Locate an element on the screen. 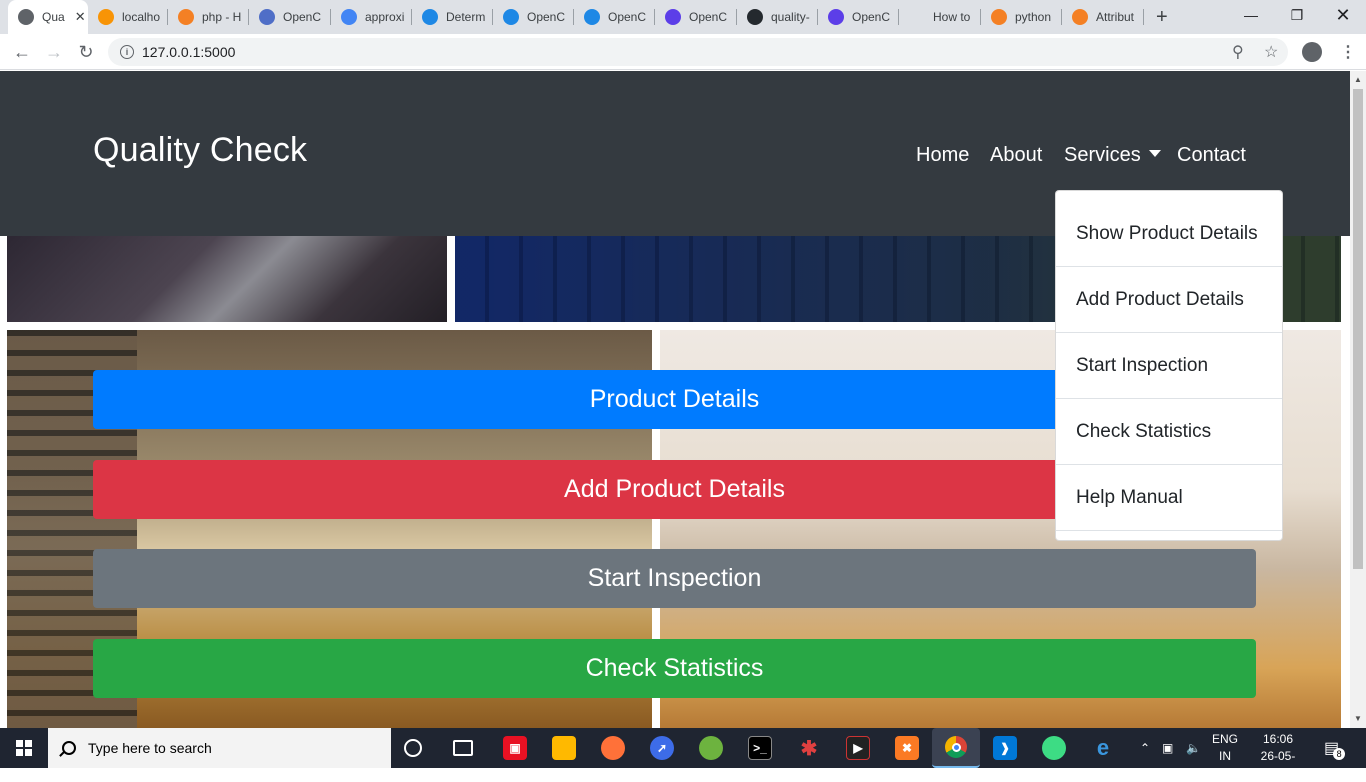 The height and width of the screenshot is (782, 1366). language-region: IN is located at coordinates (1225, 756).